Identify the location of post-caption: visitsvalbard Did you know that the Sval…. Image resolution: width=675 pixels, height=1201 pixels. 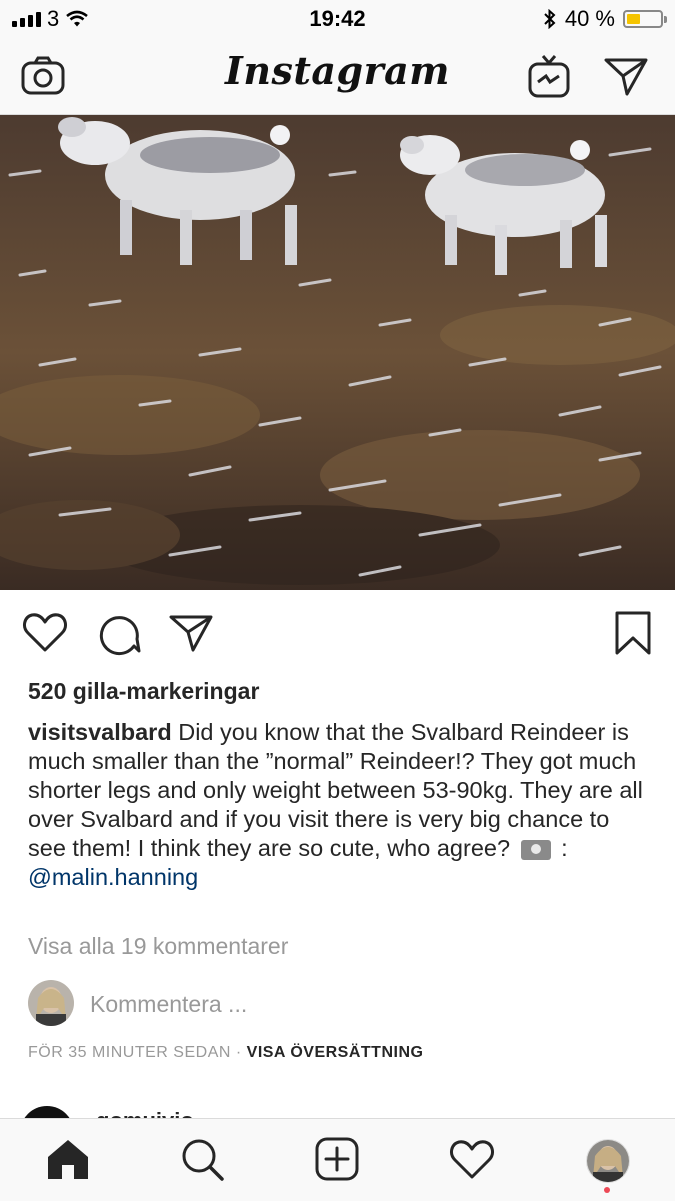
(338, 805).